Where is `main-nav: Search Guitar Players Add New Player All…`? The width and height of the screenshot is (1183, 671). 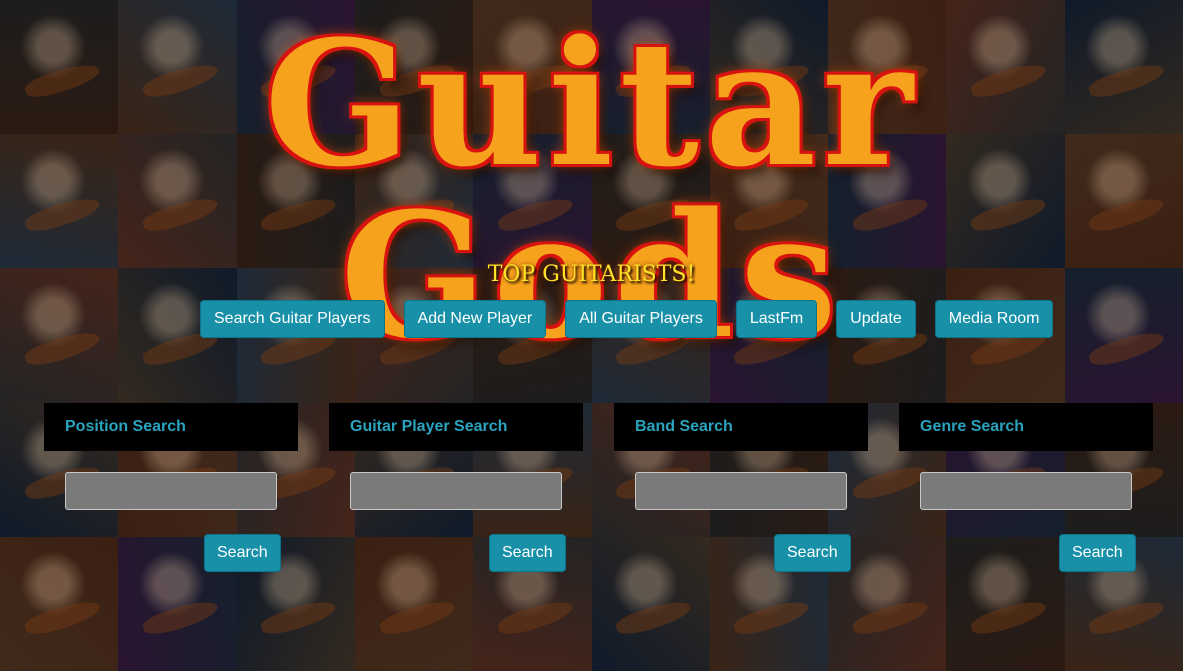 main-nav: Search Guitar Players Add New Player All… is located at coordinates (627, 319).